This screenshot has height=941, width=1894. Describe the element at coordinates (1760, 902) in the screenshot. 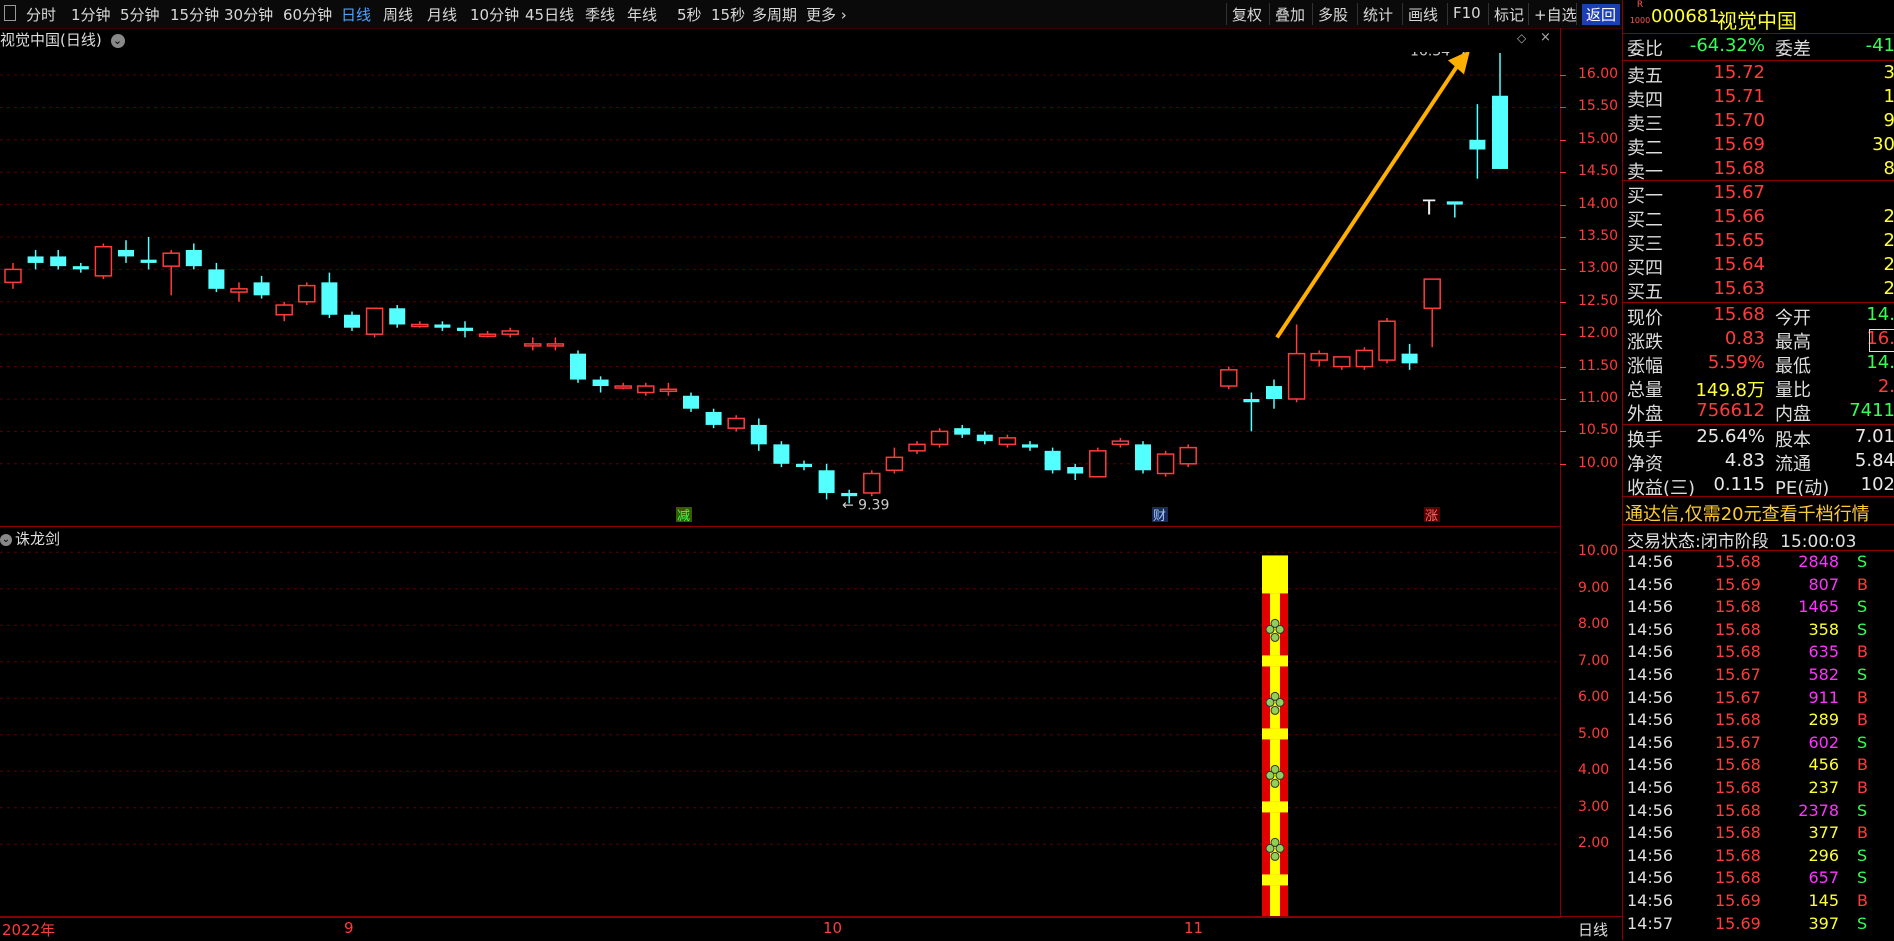

I see `tick-row: 14:56 15.69 145 B` at that location.